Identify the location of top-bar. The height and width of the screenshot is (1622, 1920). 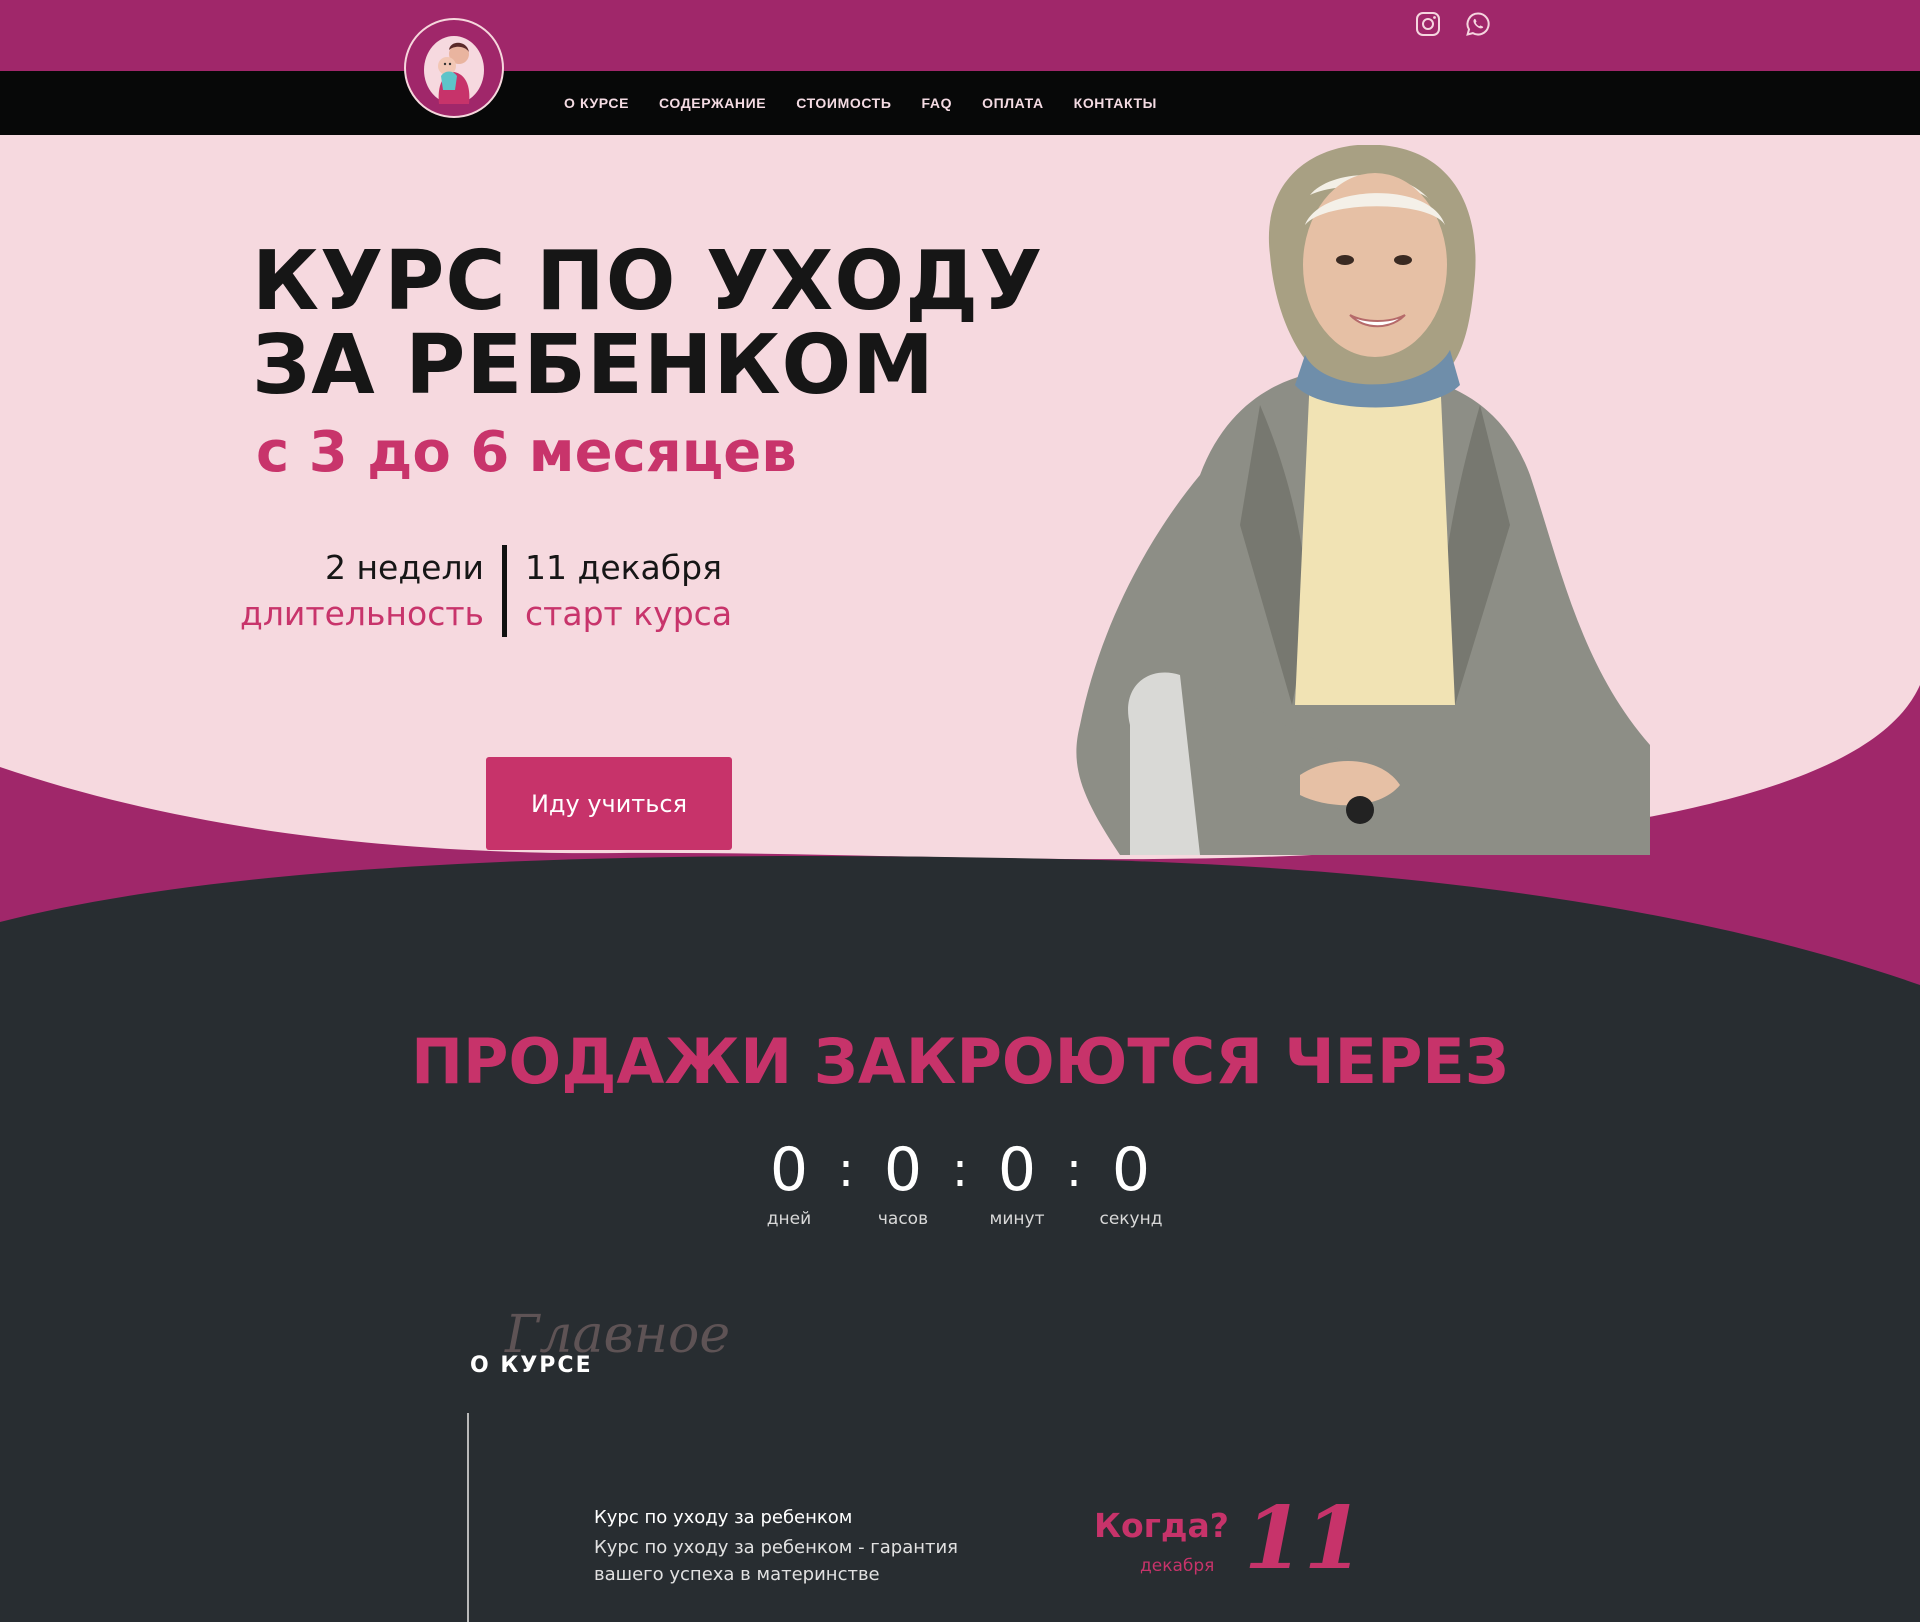
(960, 35).